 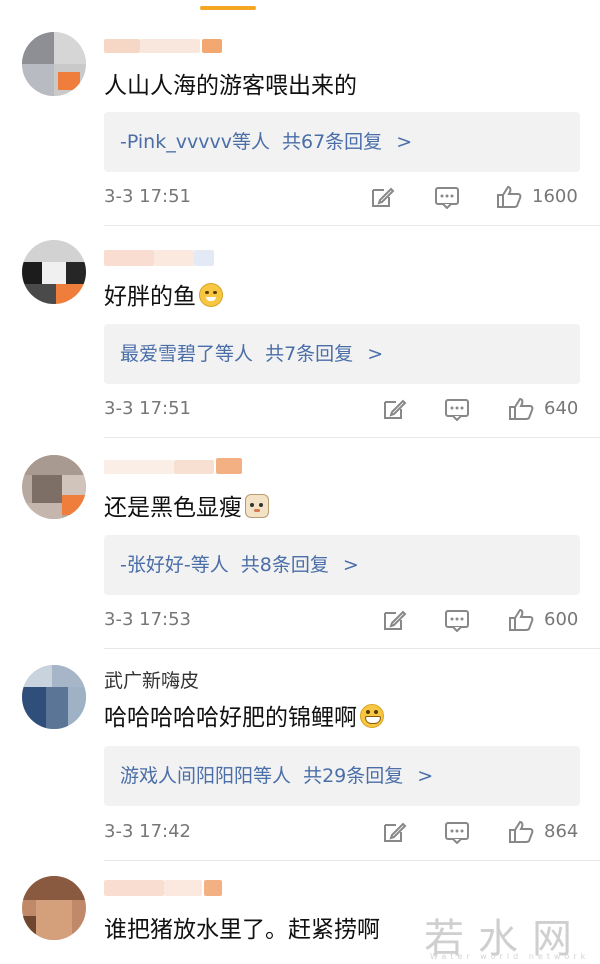 I want to click on reply-users: -张好好-等人, so click(x=174, y=565).